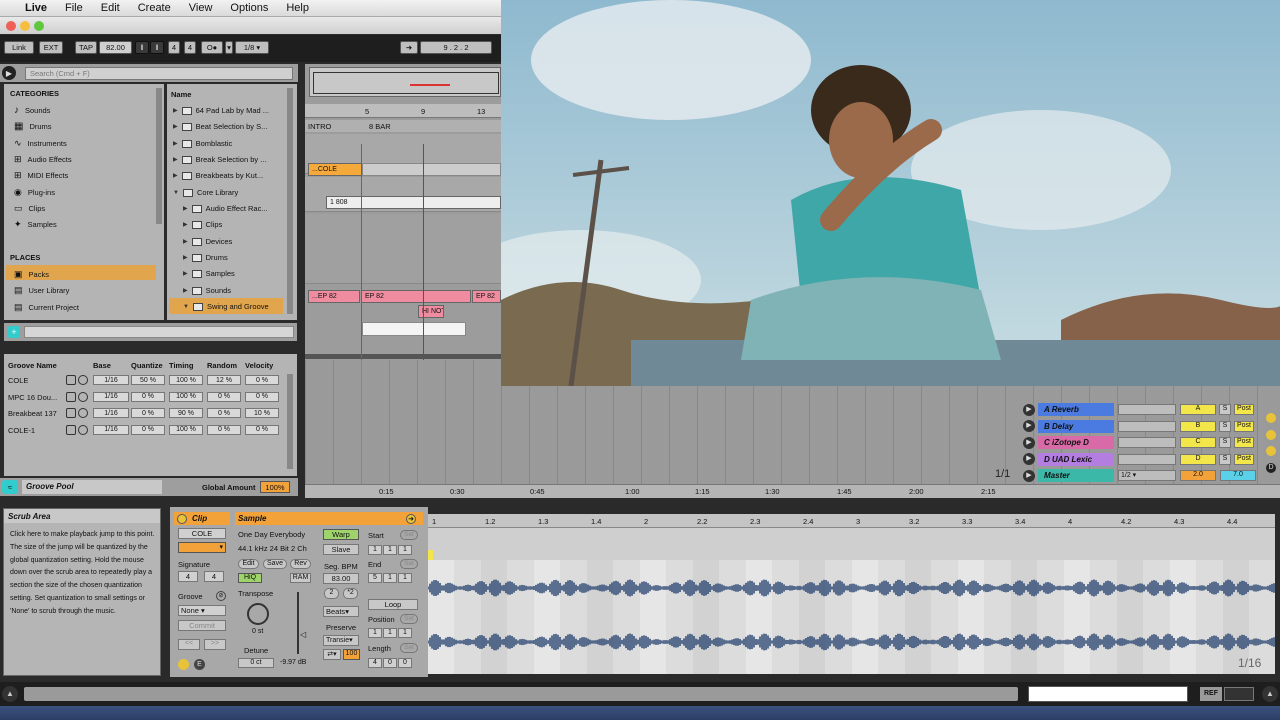  What do you see at coordinates (115, 47) in the screenshot?
I see `tempo-field: 82.00` at bounding box center [115, 47].